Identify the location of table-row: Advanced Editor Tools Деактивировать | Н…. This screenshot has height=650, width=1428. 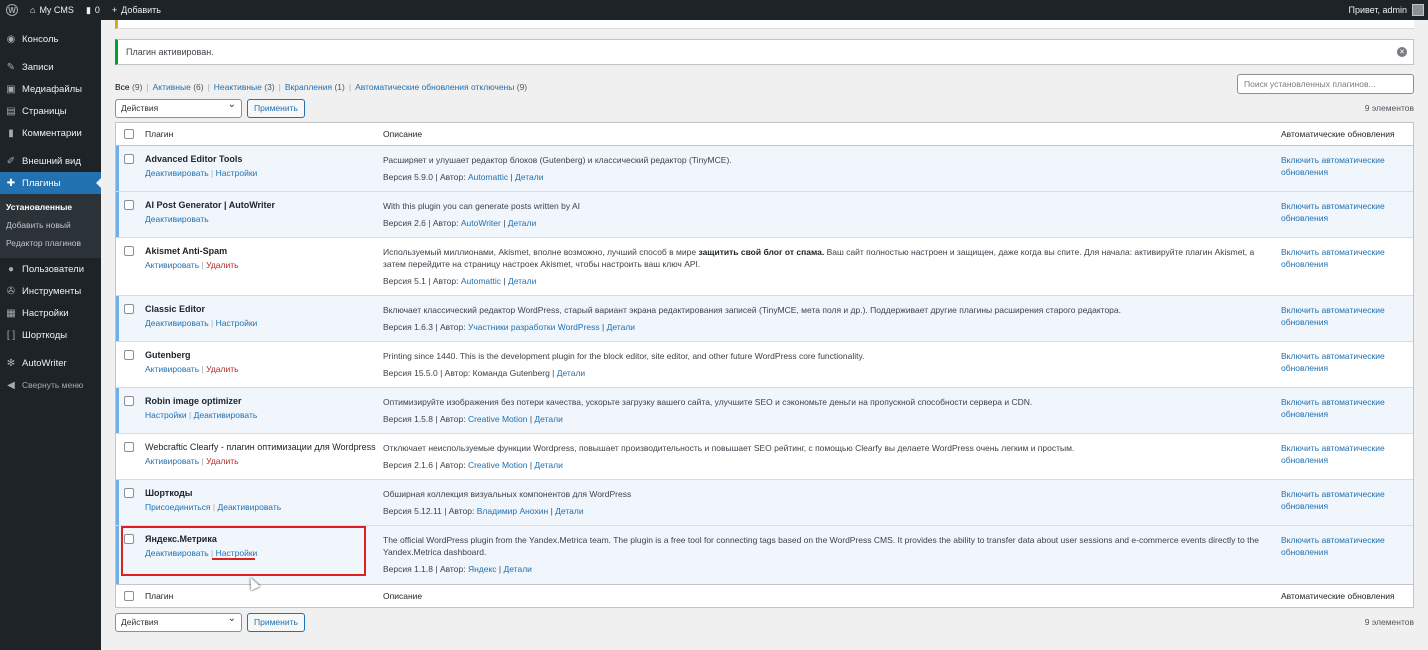
(764, 169).